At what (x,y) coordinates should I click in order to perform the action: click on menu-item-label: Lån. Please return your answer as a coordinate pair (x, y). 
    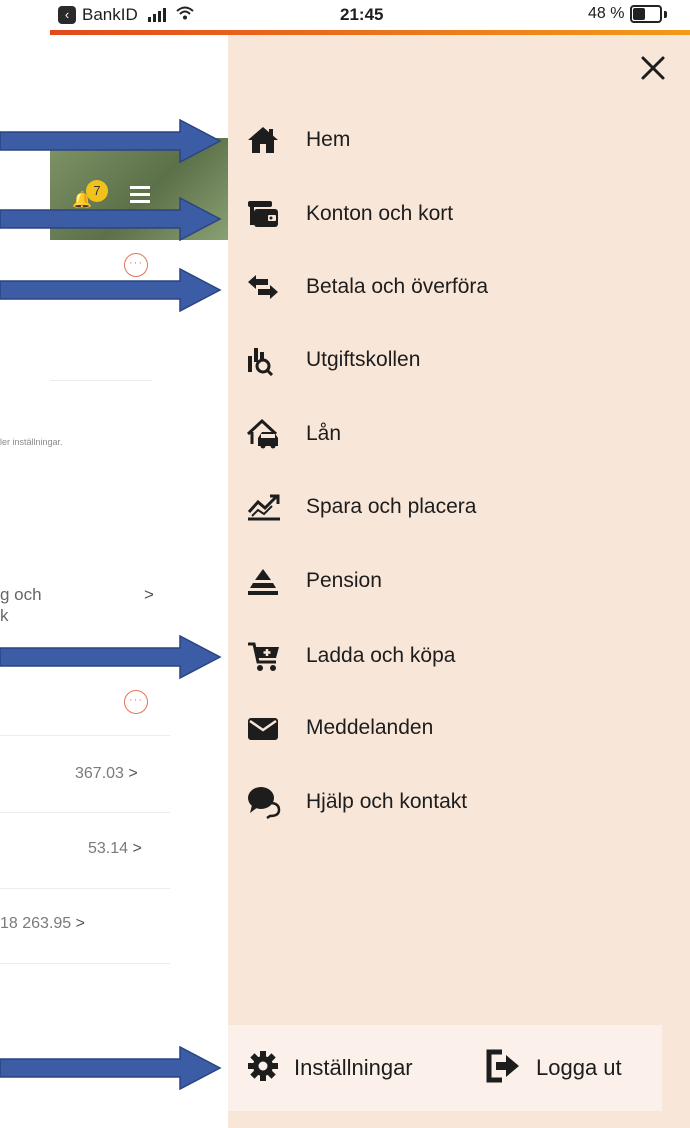
    Looking at the image, I should click on (324, 433).